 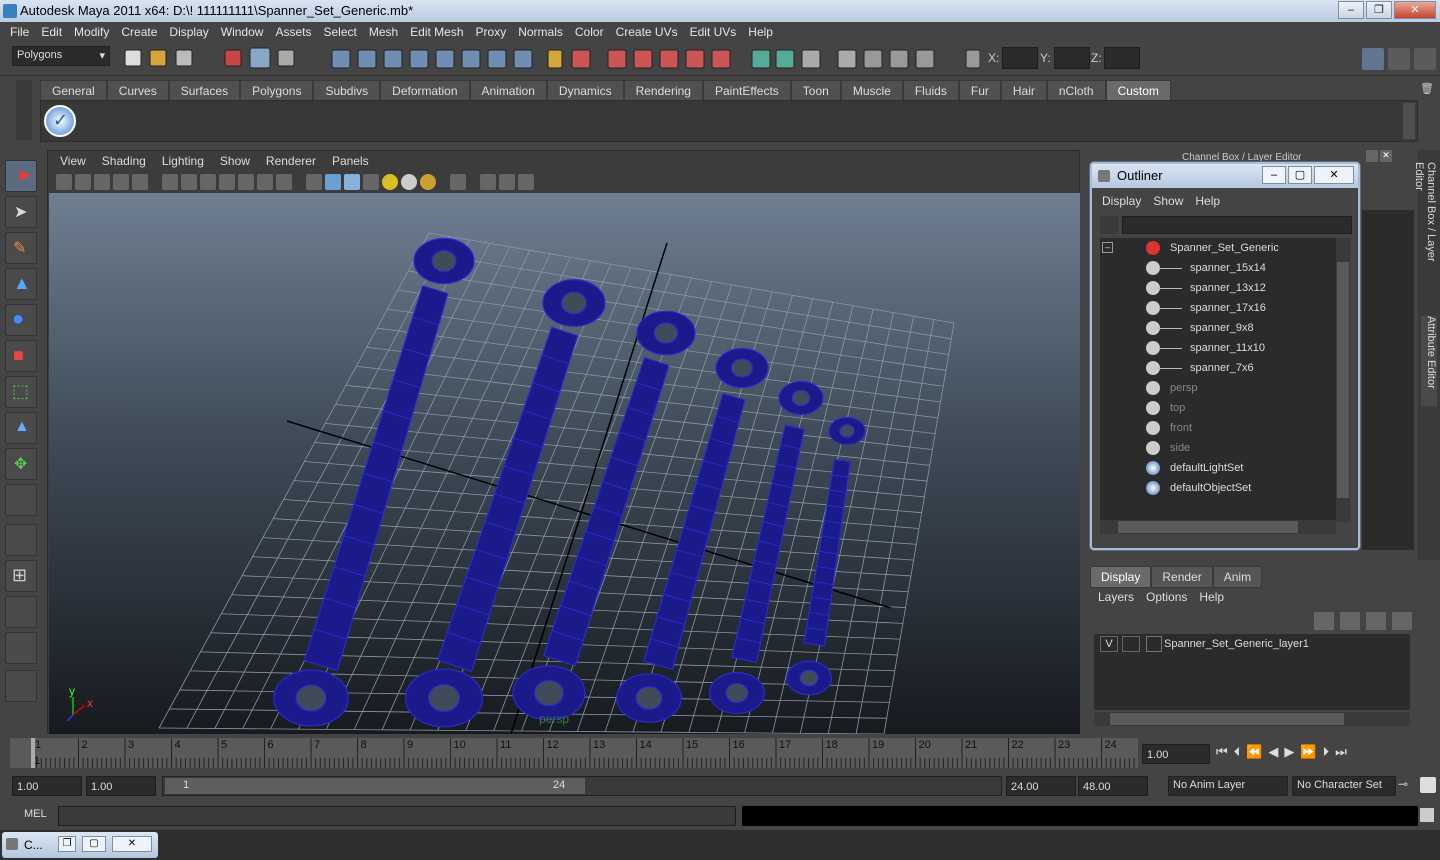 What do you see at coordinates (1218, 527) in the screenshot?
I see `outliner-horizontal-scrollbar` at bounding box center [1218, 527].